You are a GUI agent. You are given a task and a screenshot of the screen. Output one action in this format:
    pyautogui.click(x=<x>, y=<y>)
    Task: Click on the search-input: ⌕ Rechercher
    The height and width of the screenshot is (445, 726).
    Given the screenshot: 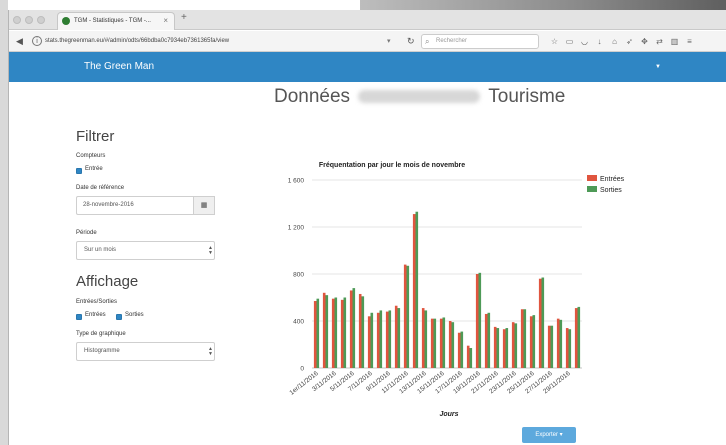 What is the action you would take?
    pyautogui.click(x=480, y=41)
    